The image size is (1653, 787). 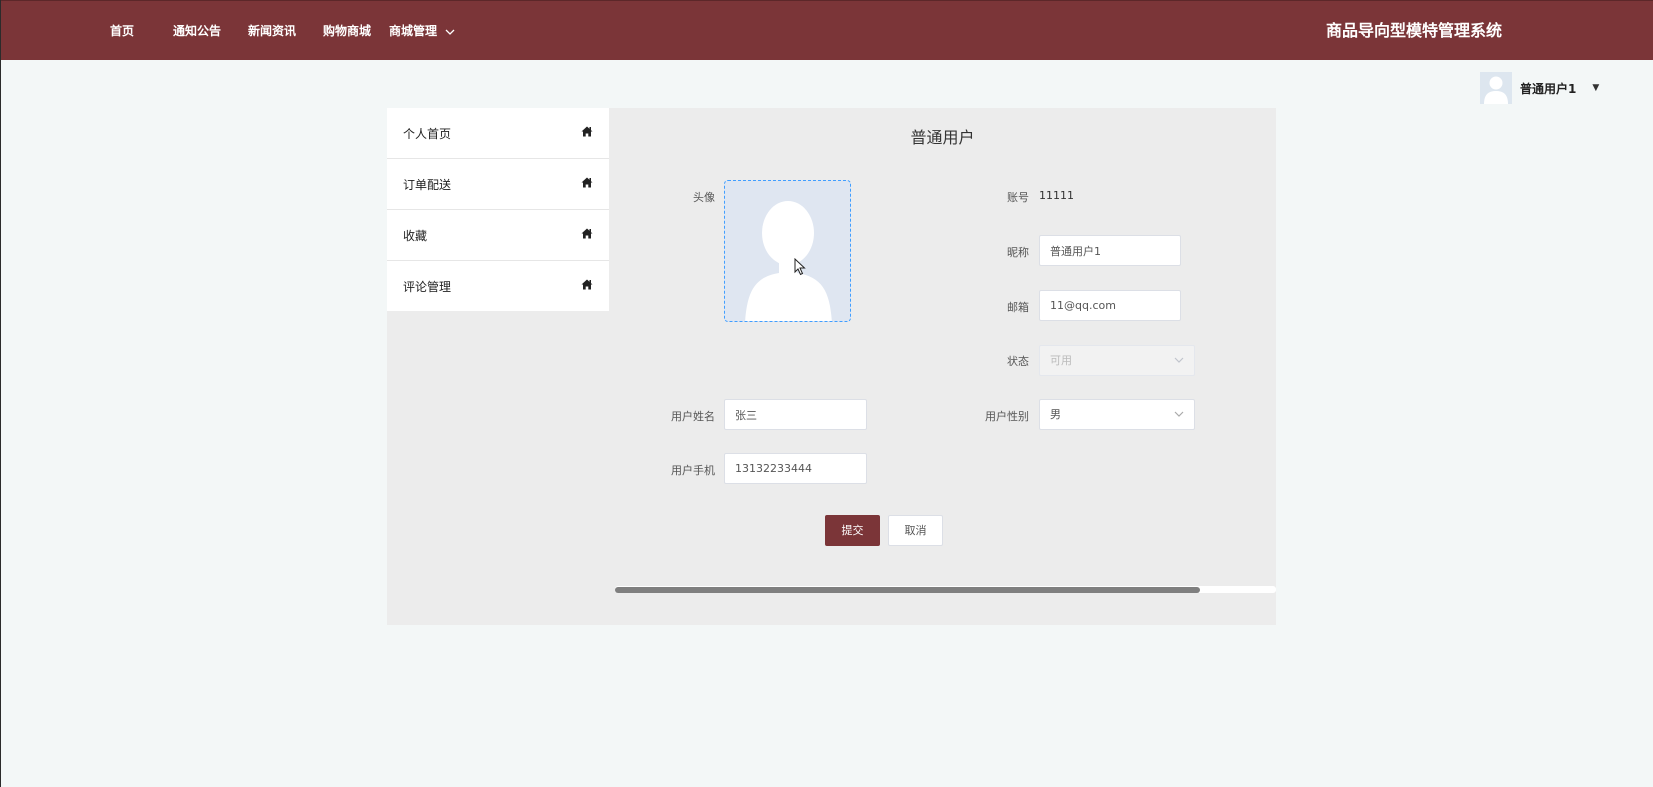 What do you see at coordinates (1018, 252) in the screenshot?
I see `nickname-label: 昵称` at bounding box center [1018, 252].